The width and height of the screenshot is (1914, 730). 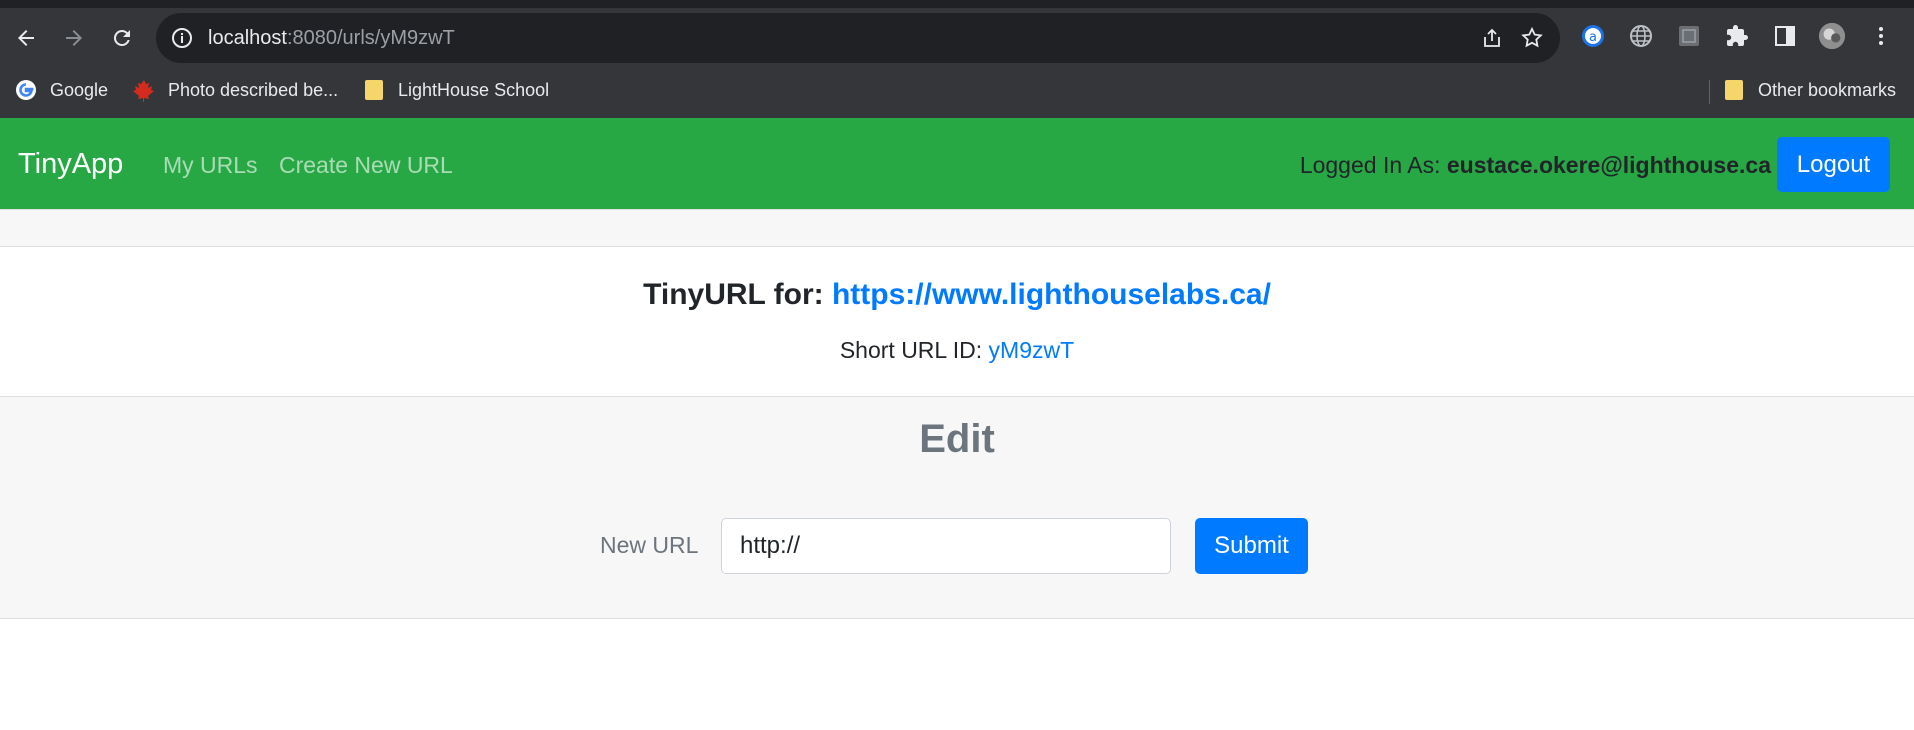 I want to click on arrow-right-icon, so click(x=74, y=38).